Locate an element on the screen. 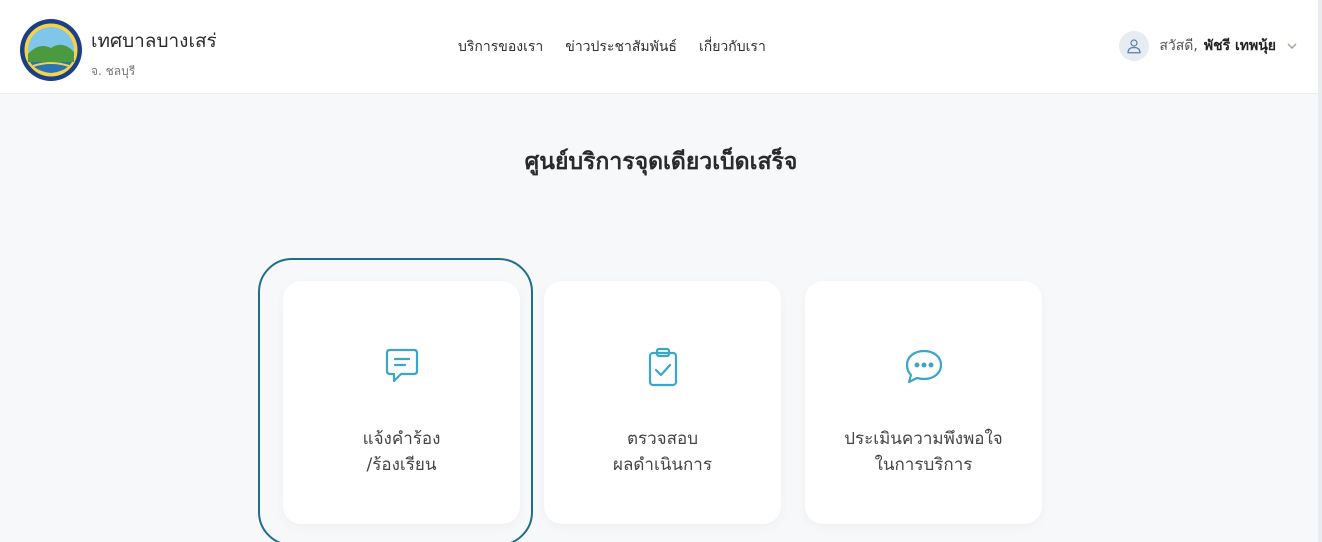  brand-subtitle: จ. ชลบุรี is located at coordinates (113, 71).